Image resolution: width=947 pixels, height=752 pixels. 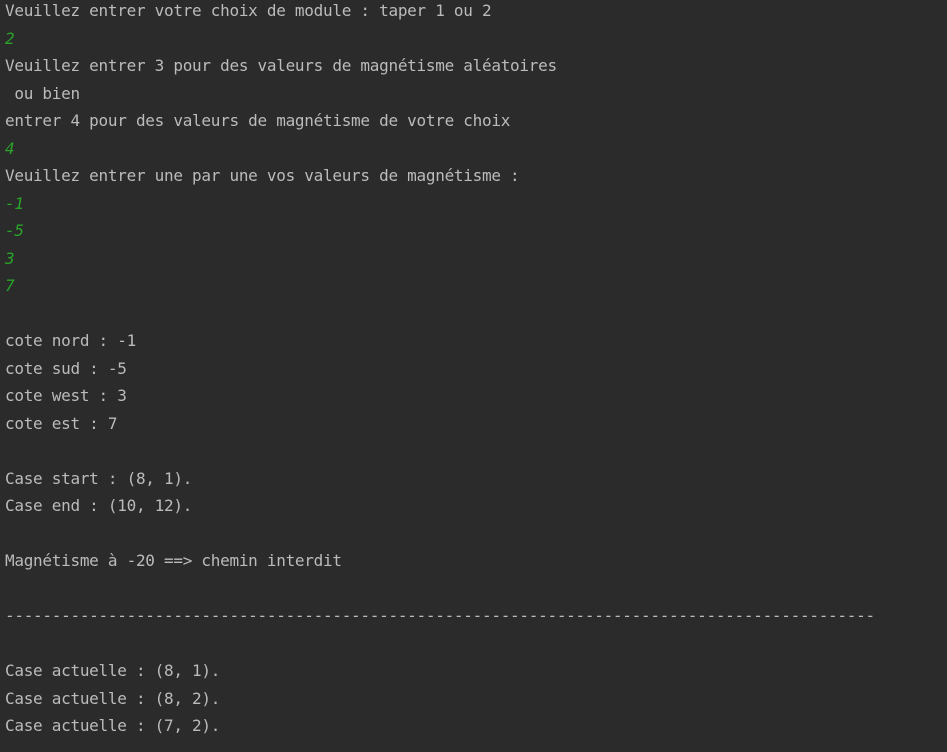 What do you see at coordinates (66, 395) in the screenshot?
I see `output-west-side: cote west : 3` at bounding box center [66, 395].